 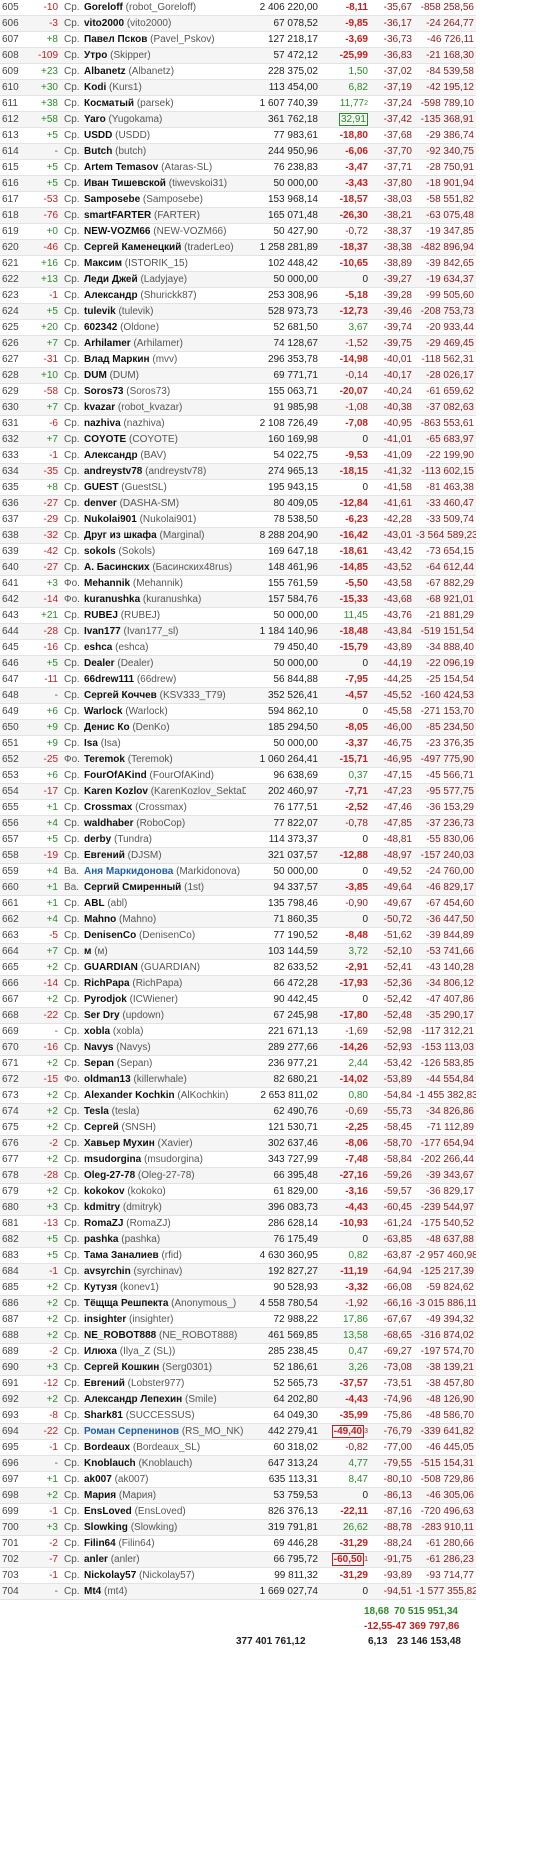 I want to click on participant-name-link: vito2000, so click(x=104, y=23).